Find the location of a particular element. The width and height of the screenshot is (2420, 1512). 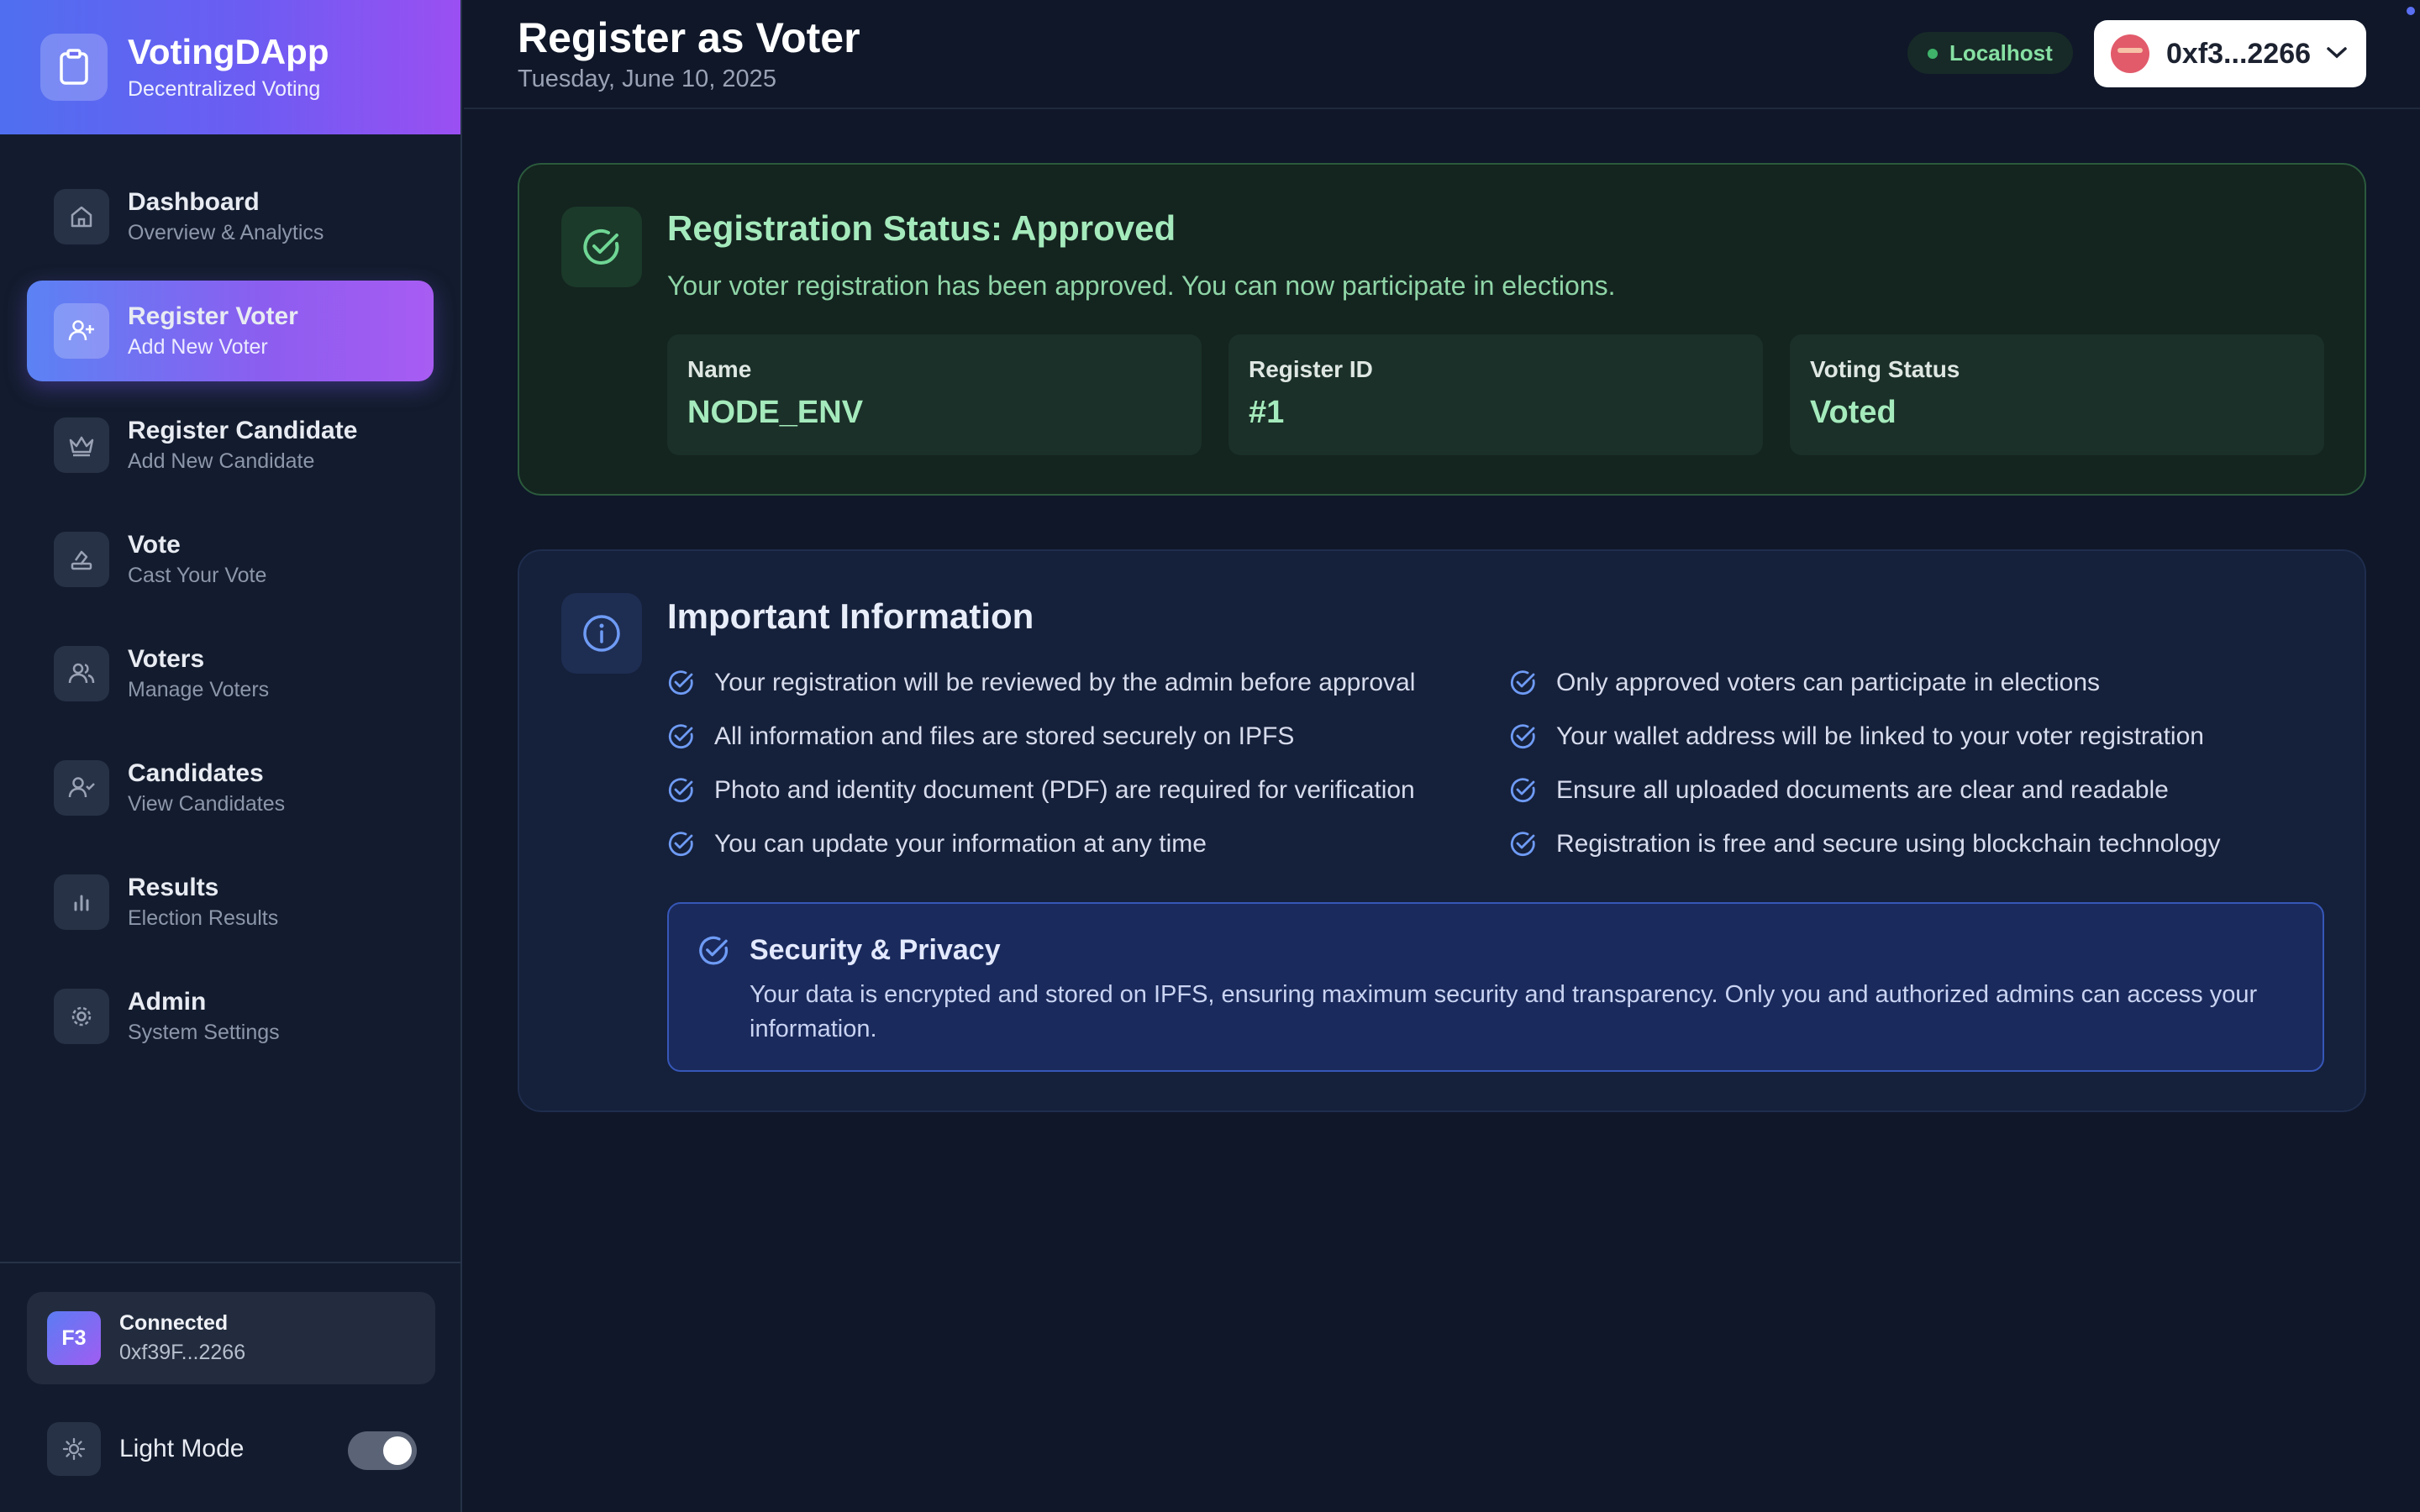

sidebar-item-label: Register Candidate is located at coordinates (243, 431).